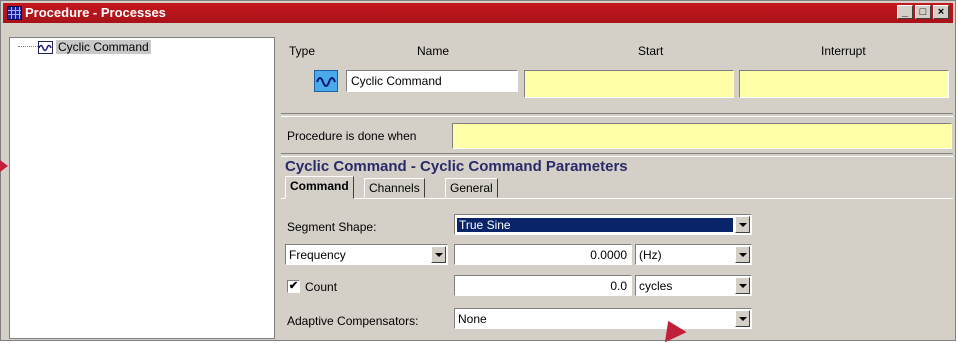 This screenshot has height=343, width=958. What do you see at coordinates (4, 166) in the screenshot?
I see `callout-arrow-left` at bounding box center [4, 166].